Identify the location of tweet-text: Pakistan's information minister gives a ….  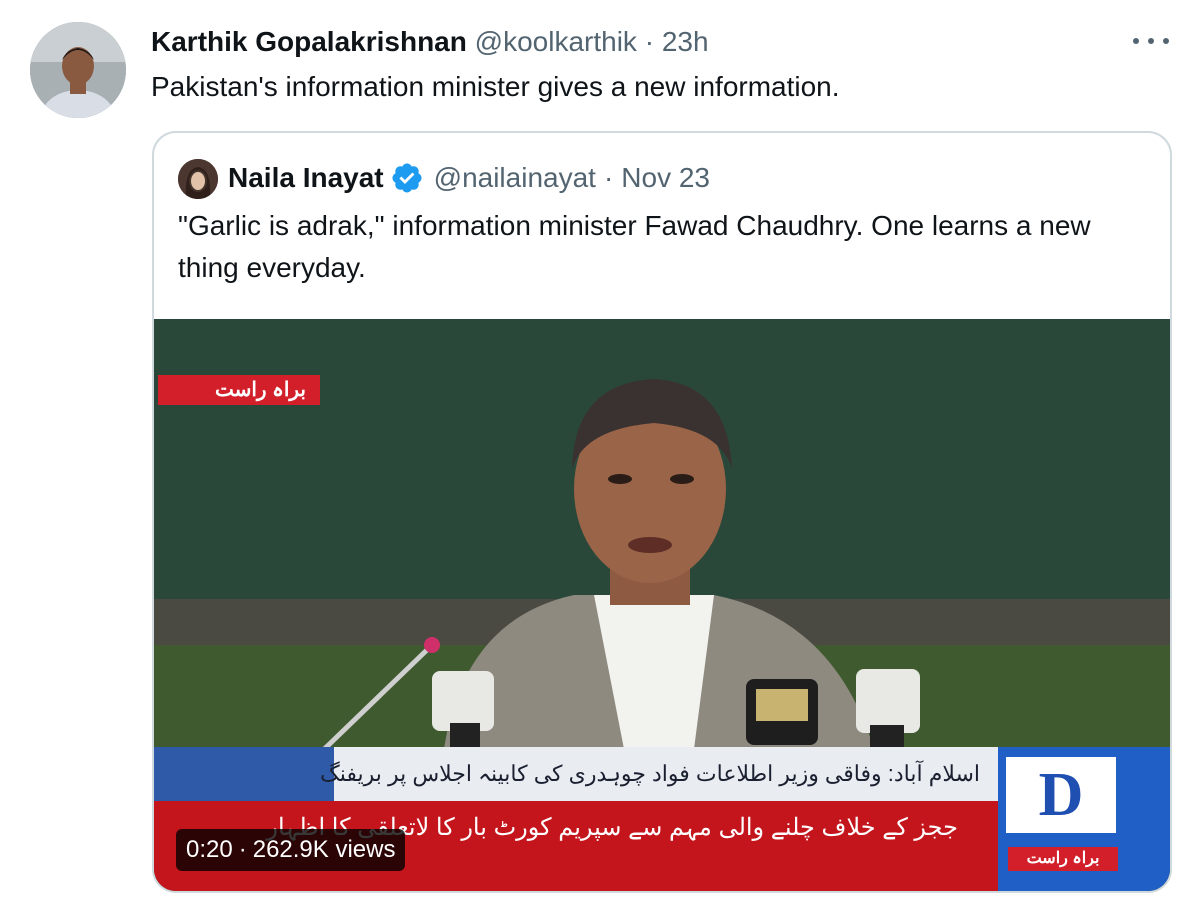
(495, 86).